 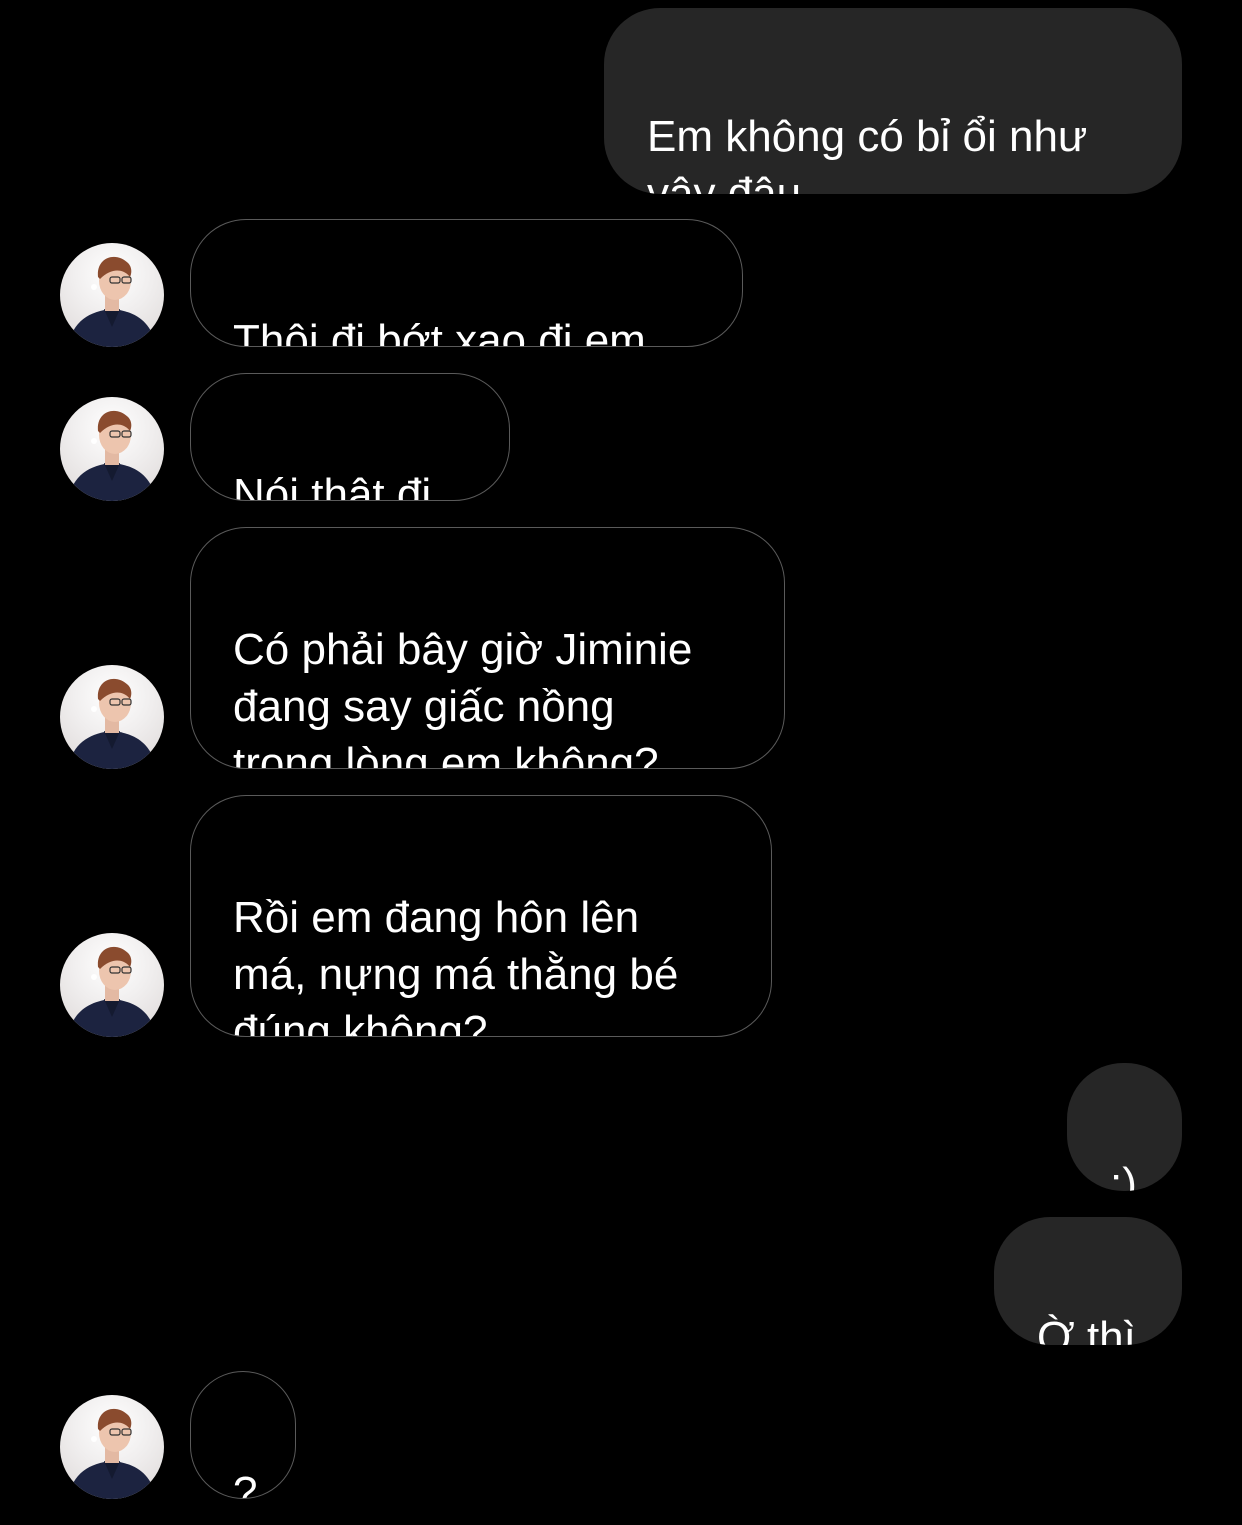 What do you see at coordinates (1086, 1329) in the screenshot?
I see `message-text: Ờ thì` at bounding box center [1086, 1329].